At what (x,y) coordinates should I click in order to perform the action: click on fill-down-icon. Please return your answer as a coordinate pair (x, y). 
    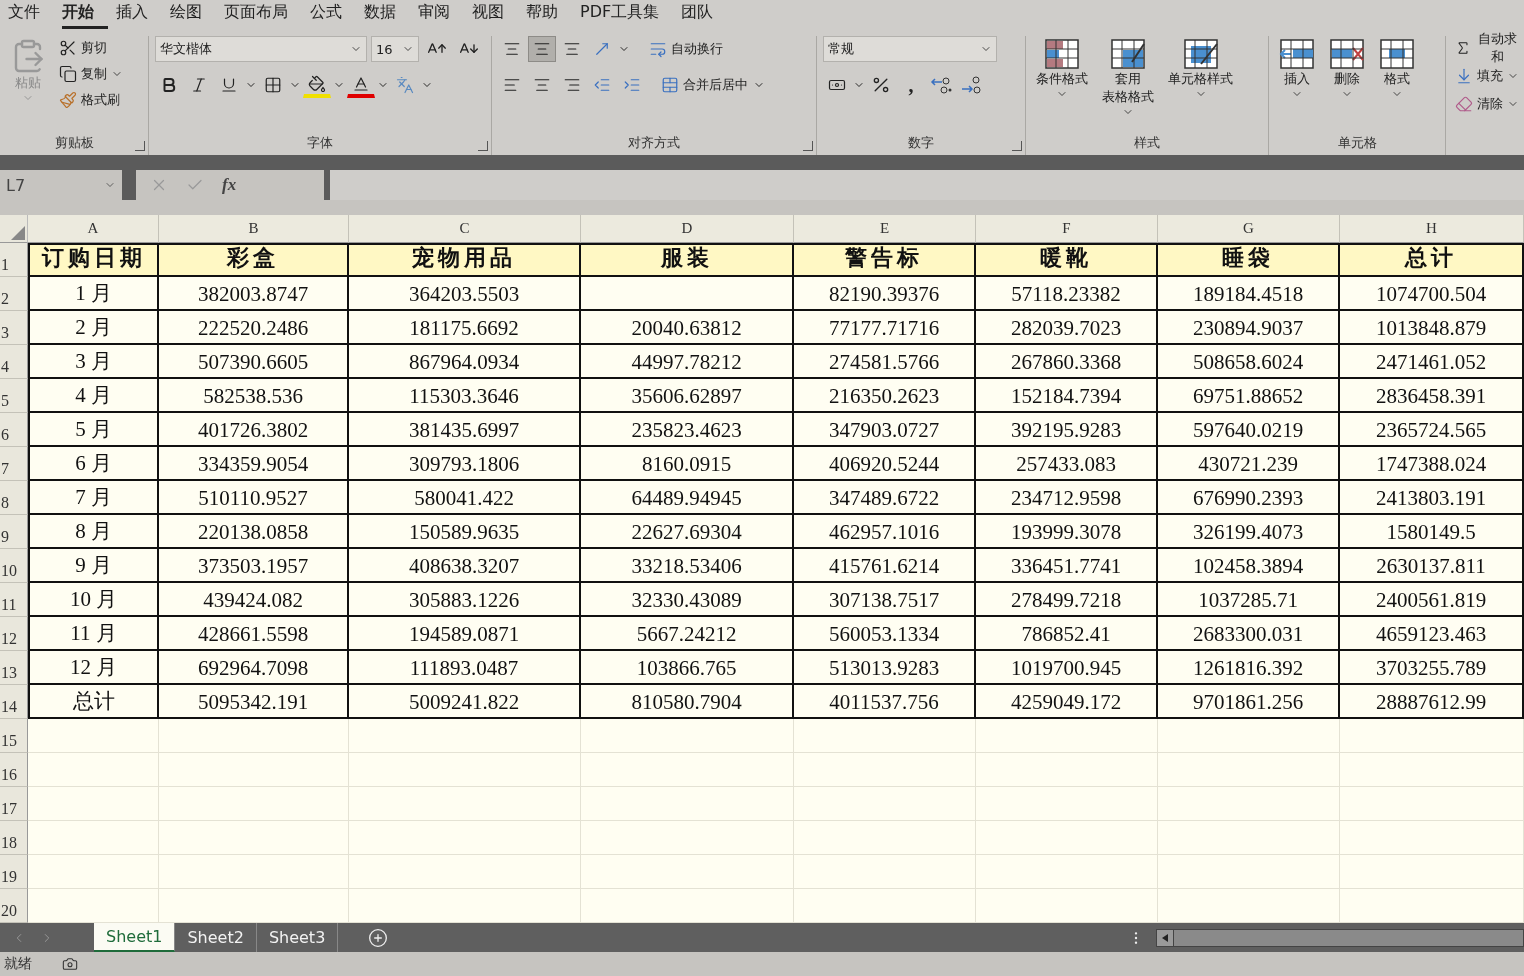
    Looking at the image, I should click on (1464, 76).